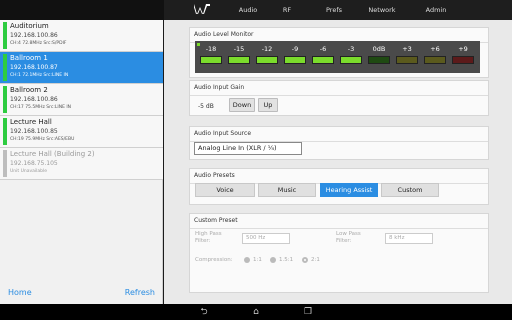 This screenshot has width=512, height=320. What do you see at coordinates (34, 163) in the screenshot?
I see `unit-ip: 192.168.75.105` at bounding box center [34, 163].